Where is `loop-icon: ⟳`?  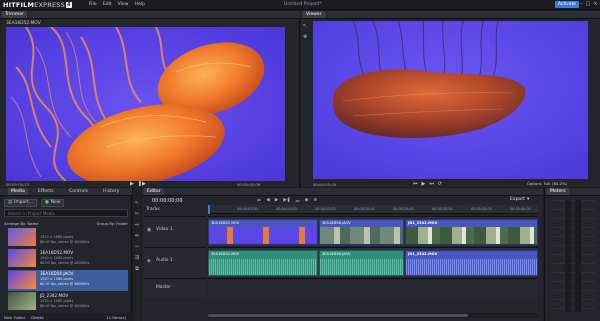 loop-icon: ⟳ is located at coordinates (440, 184).